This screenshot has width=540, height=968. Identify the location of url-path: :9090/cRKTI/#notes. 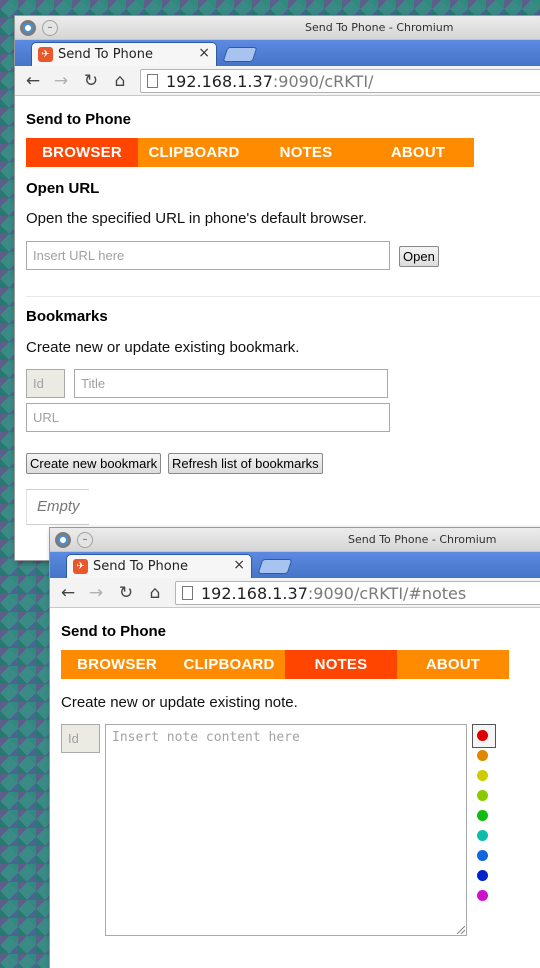
(387, 593).